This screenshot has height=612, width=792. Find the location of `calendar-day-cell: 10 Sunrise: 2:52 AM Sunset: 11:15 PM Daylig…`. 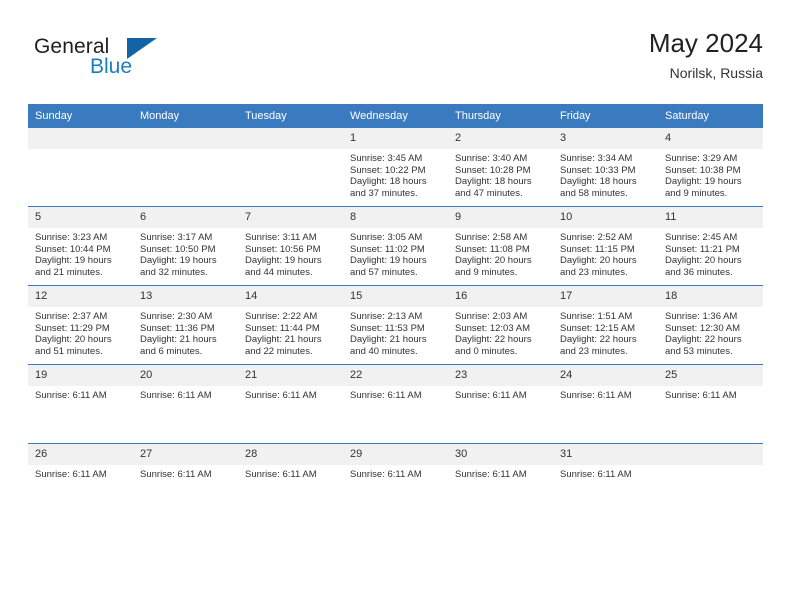

calendar-day-cell: 10 Sunrise: 2:52 AM Sunset: 11:15 PM Daylig… is located at coordinates (605, 246).